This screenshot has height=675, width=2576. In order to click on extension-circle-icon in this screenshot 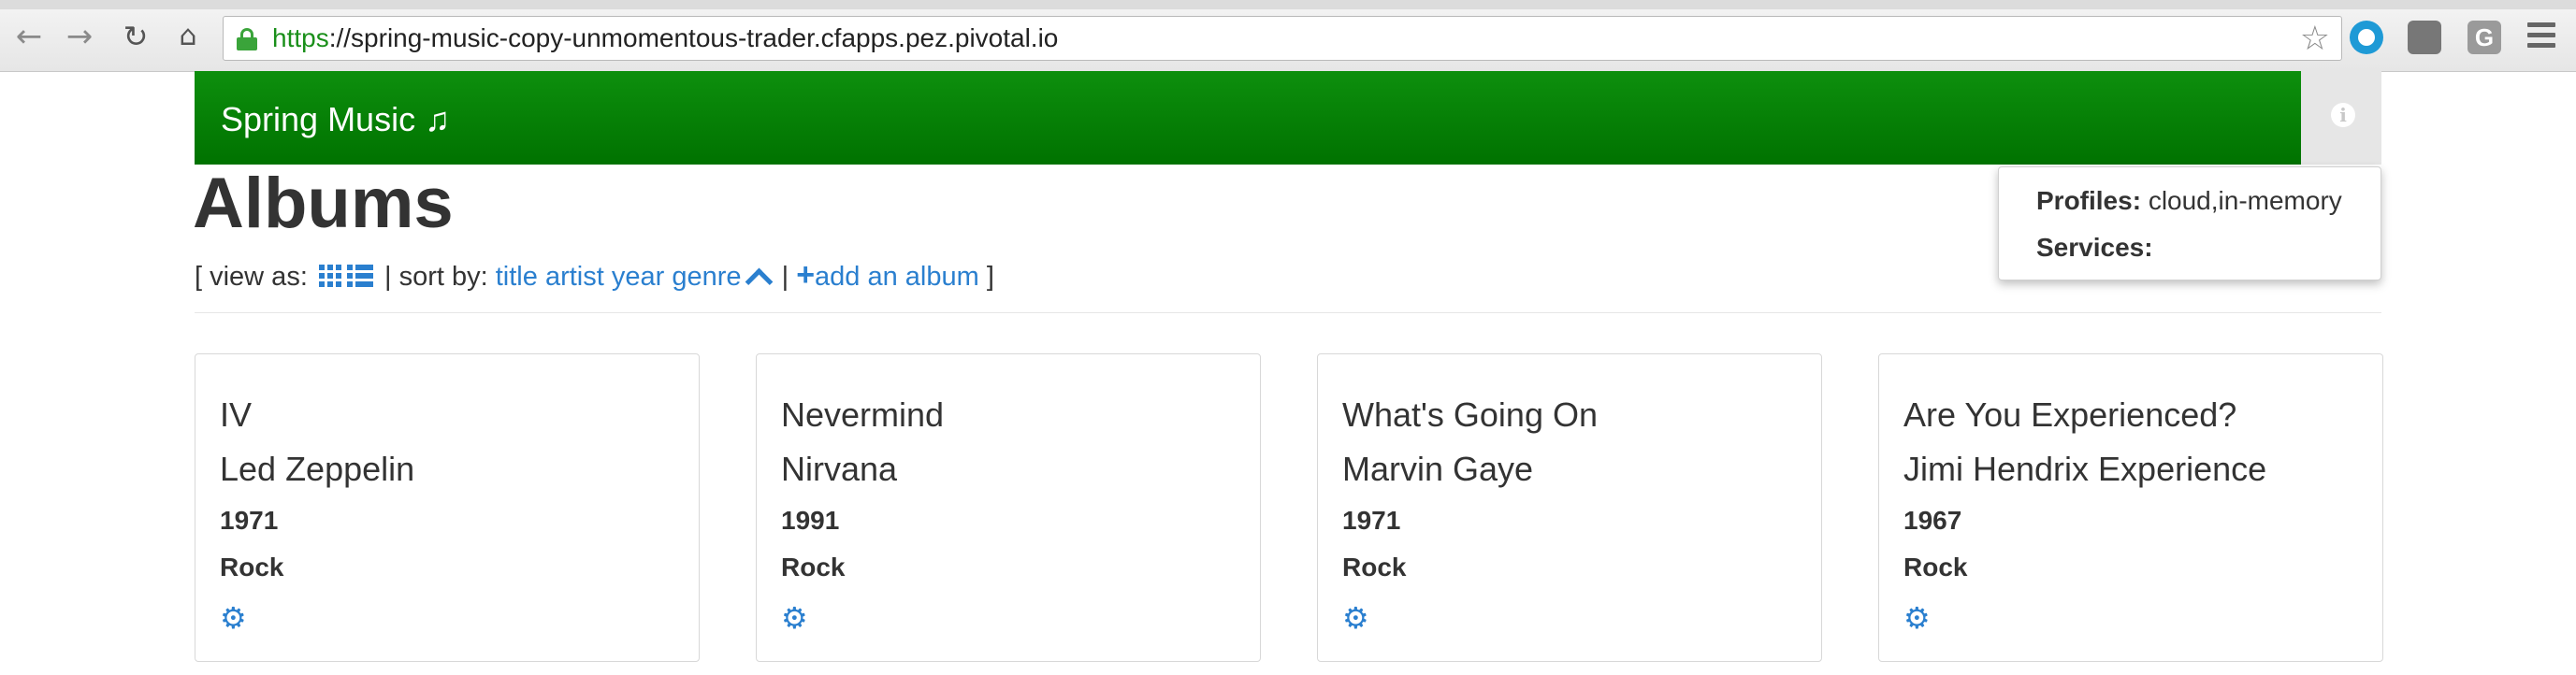, I will do `click(2366, 37)`.